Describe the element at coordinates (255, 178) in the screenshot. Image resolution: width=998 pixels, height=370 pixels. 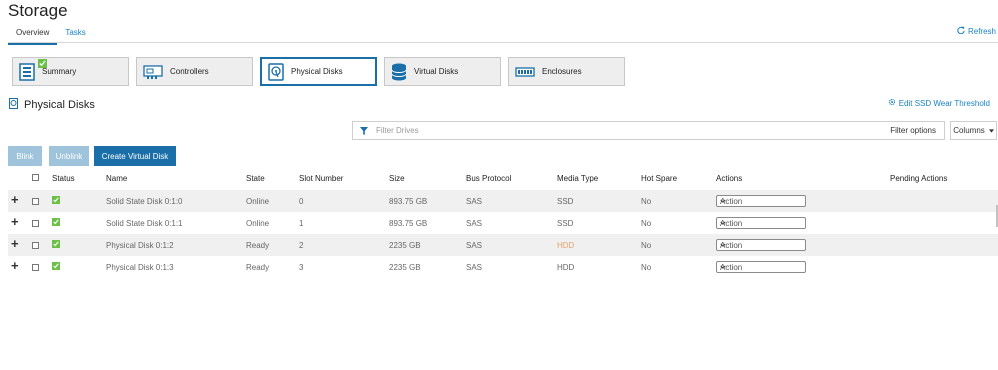
I see `header-state: State` at that location.